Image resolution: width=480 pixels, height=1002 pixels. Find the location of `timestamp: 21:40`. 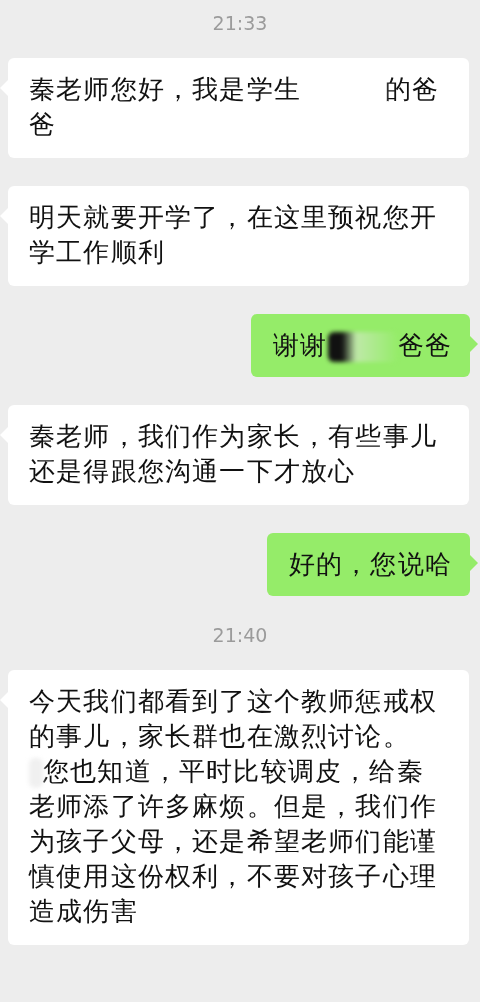

timestamp: 21:40 is located at coordinates (240, 635).